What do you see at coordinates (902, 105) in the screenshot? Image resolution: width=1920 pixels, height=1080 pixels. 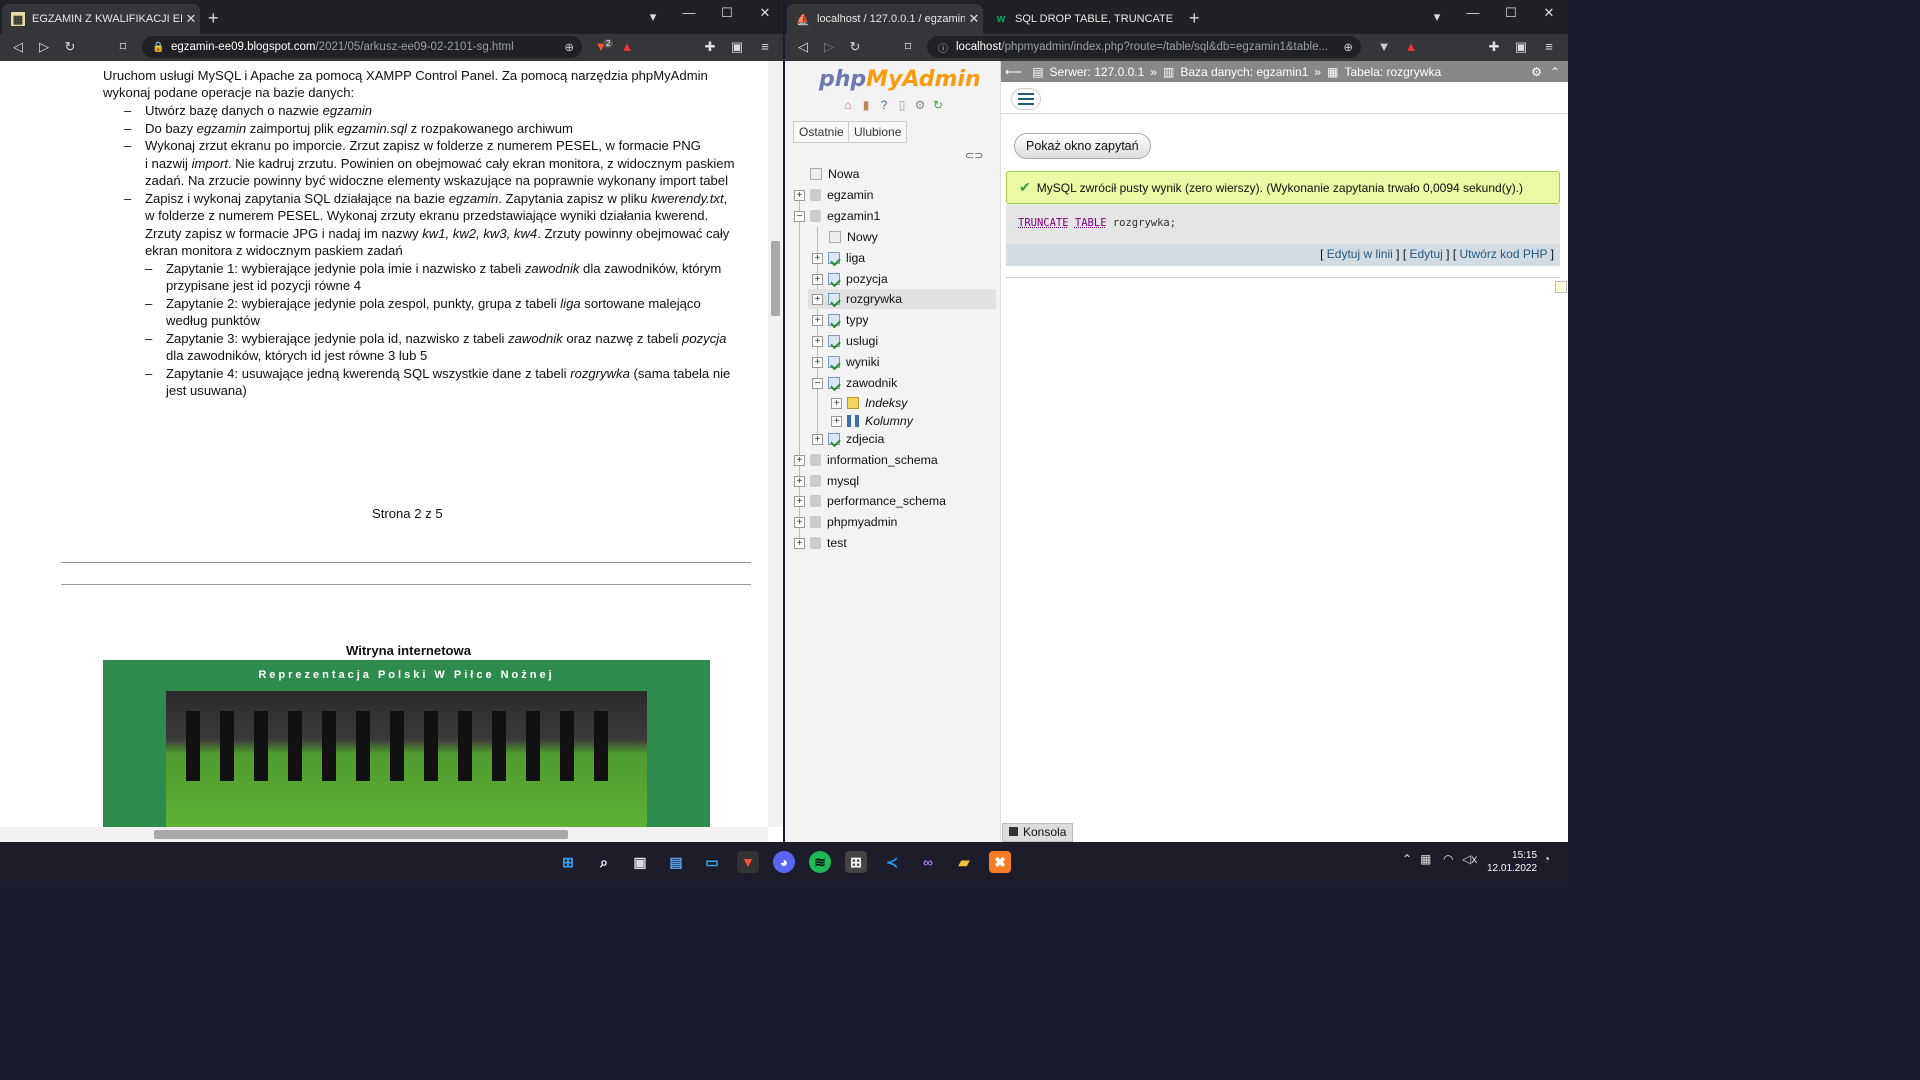 I see `docs-icon: ▯` at bounding box center [902, 105].